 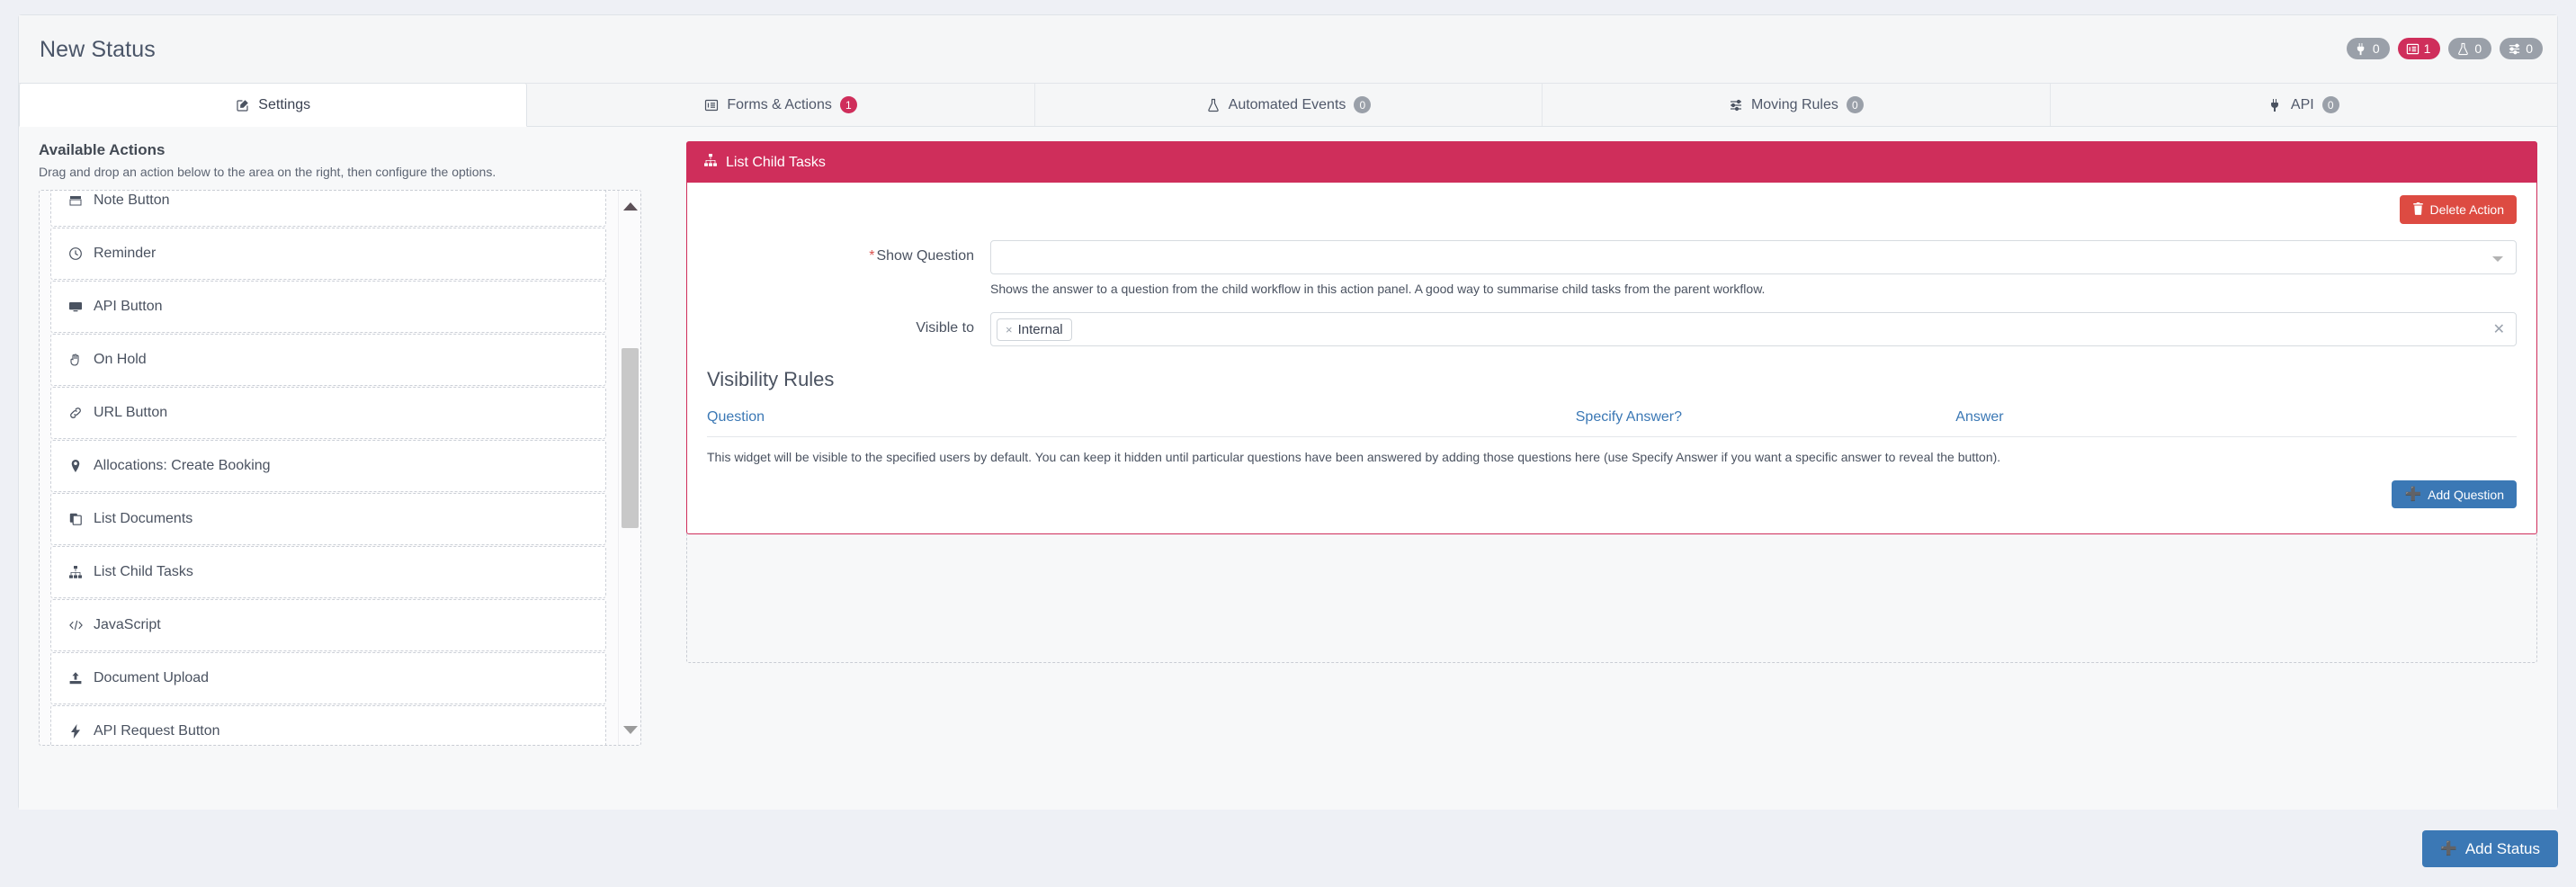 I want to click on header-badge-flask-count: 0, so click(x=2478, y=48).